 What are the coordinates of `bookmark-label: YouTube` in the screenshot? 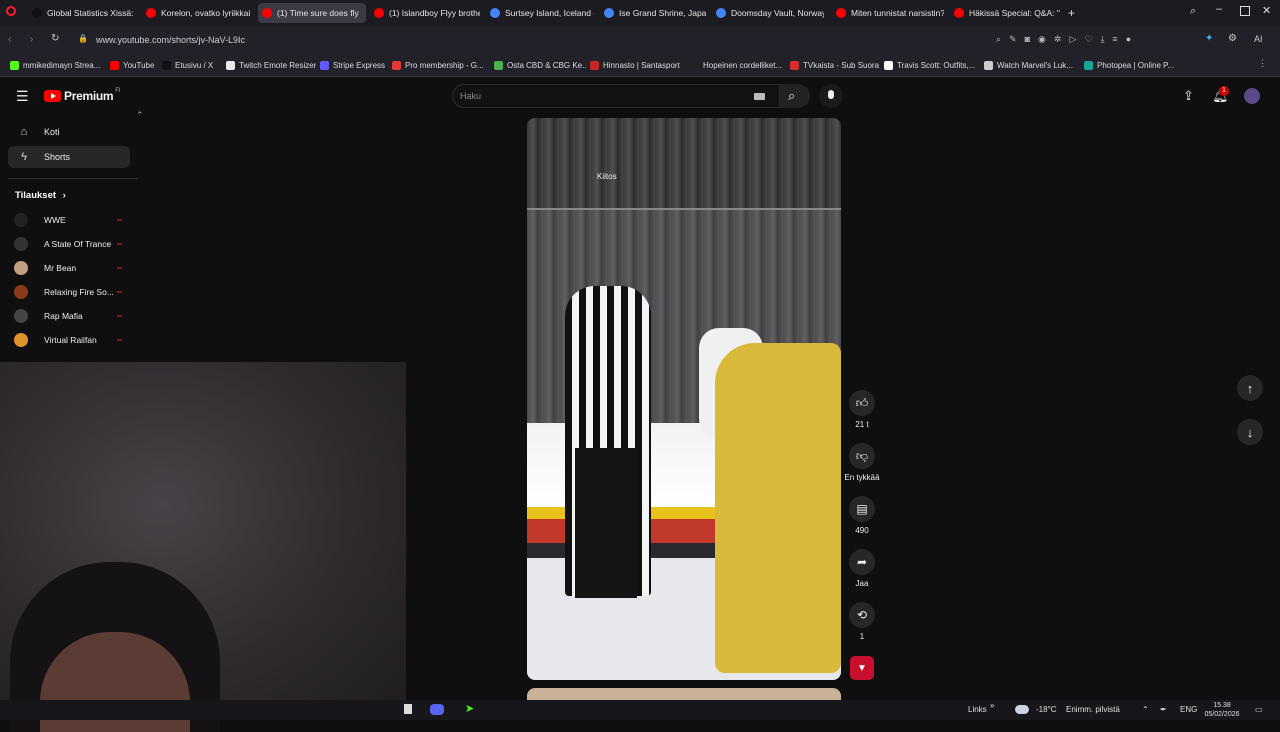 It's located at (139, 65).